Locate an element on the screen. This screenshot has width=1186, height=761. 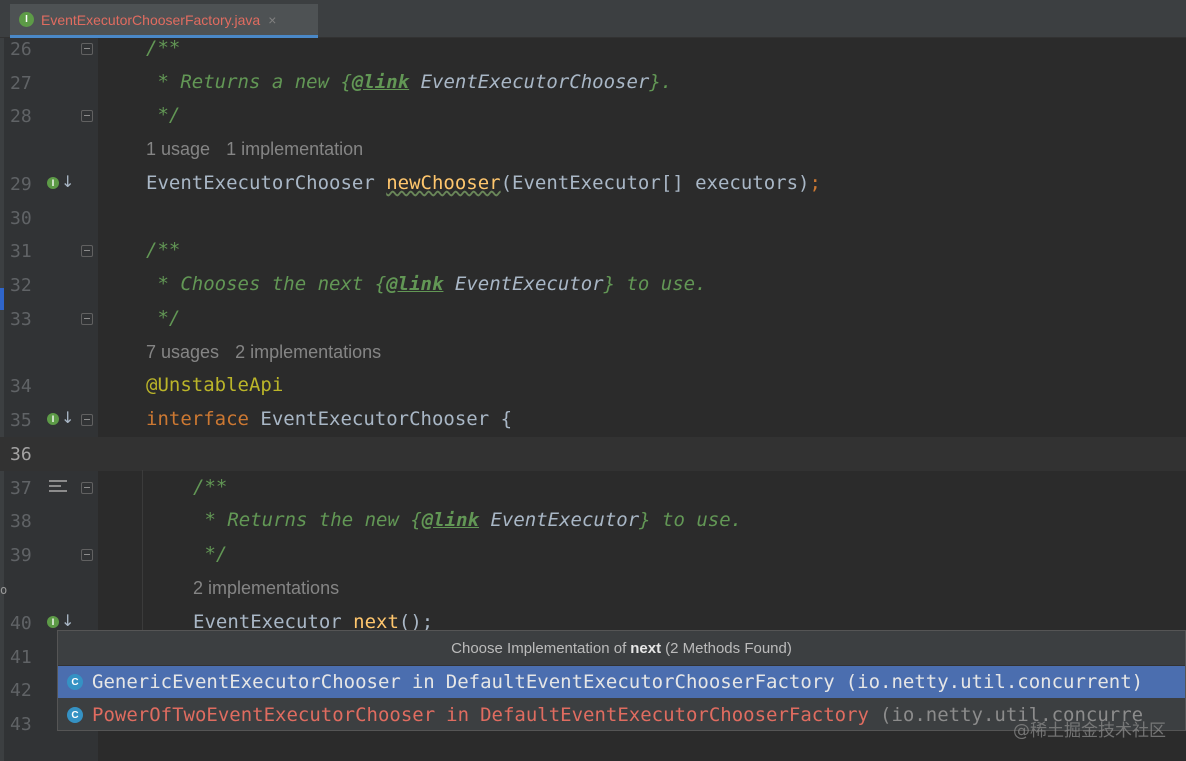
line-number: 35 is located at coordinates (21, 420).